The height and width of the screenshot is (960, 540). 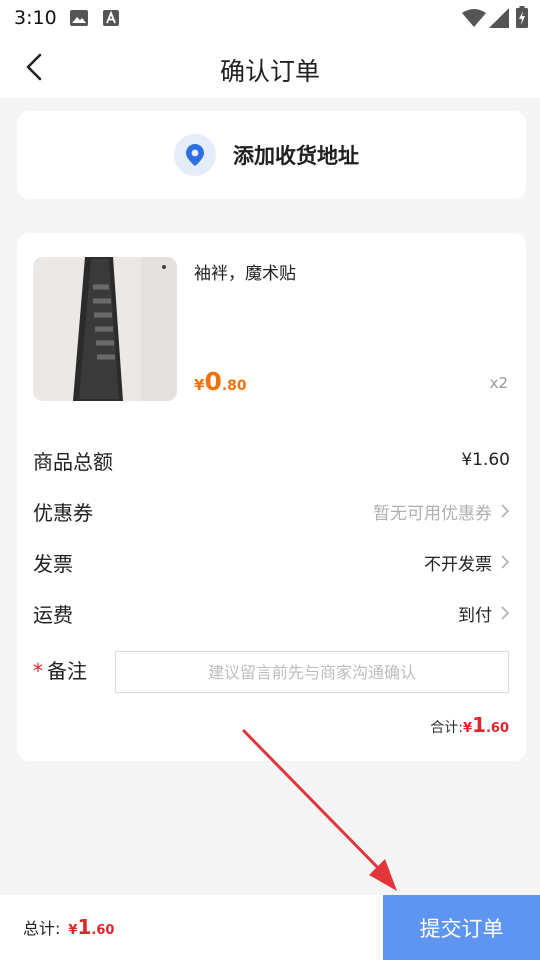 What do you see at coordinates (271, 460) in the screenshot?
I see `goods-total-row: 商品总额 ¥1.60` at bounding box center [271, 460].